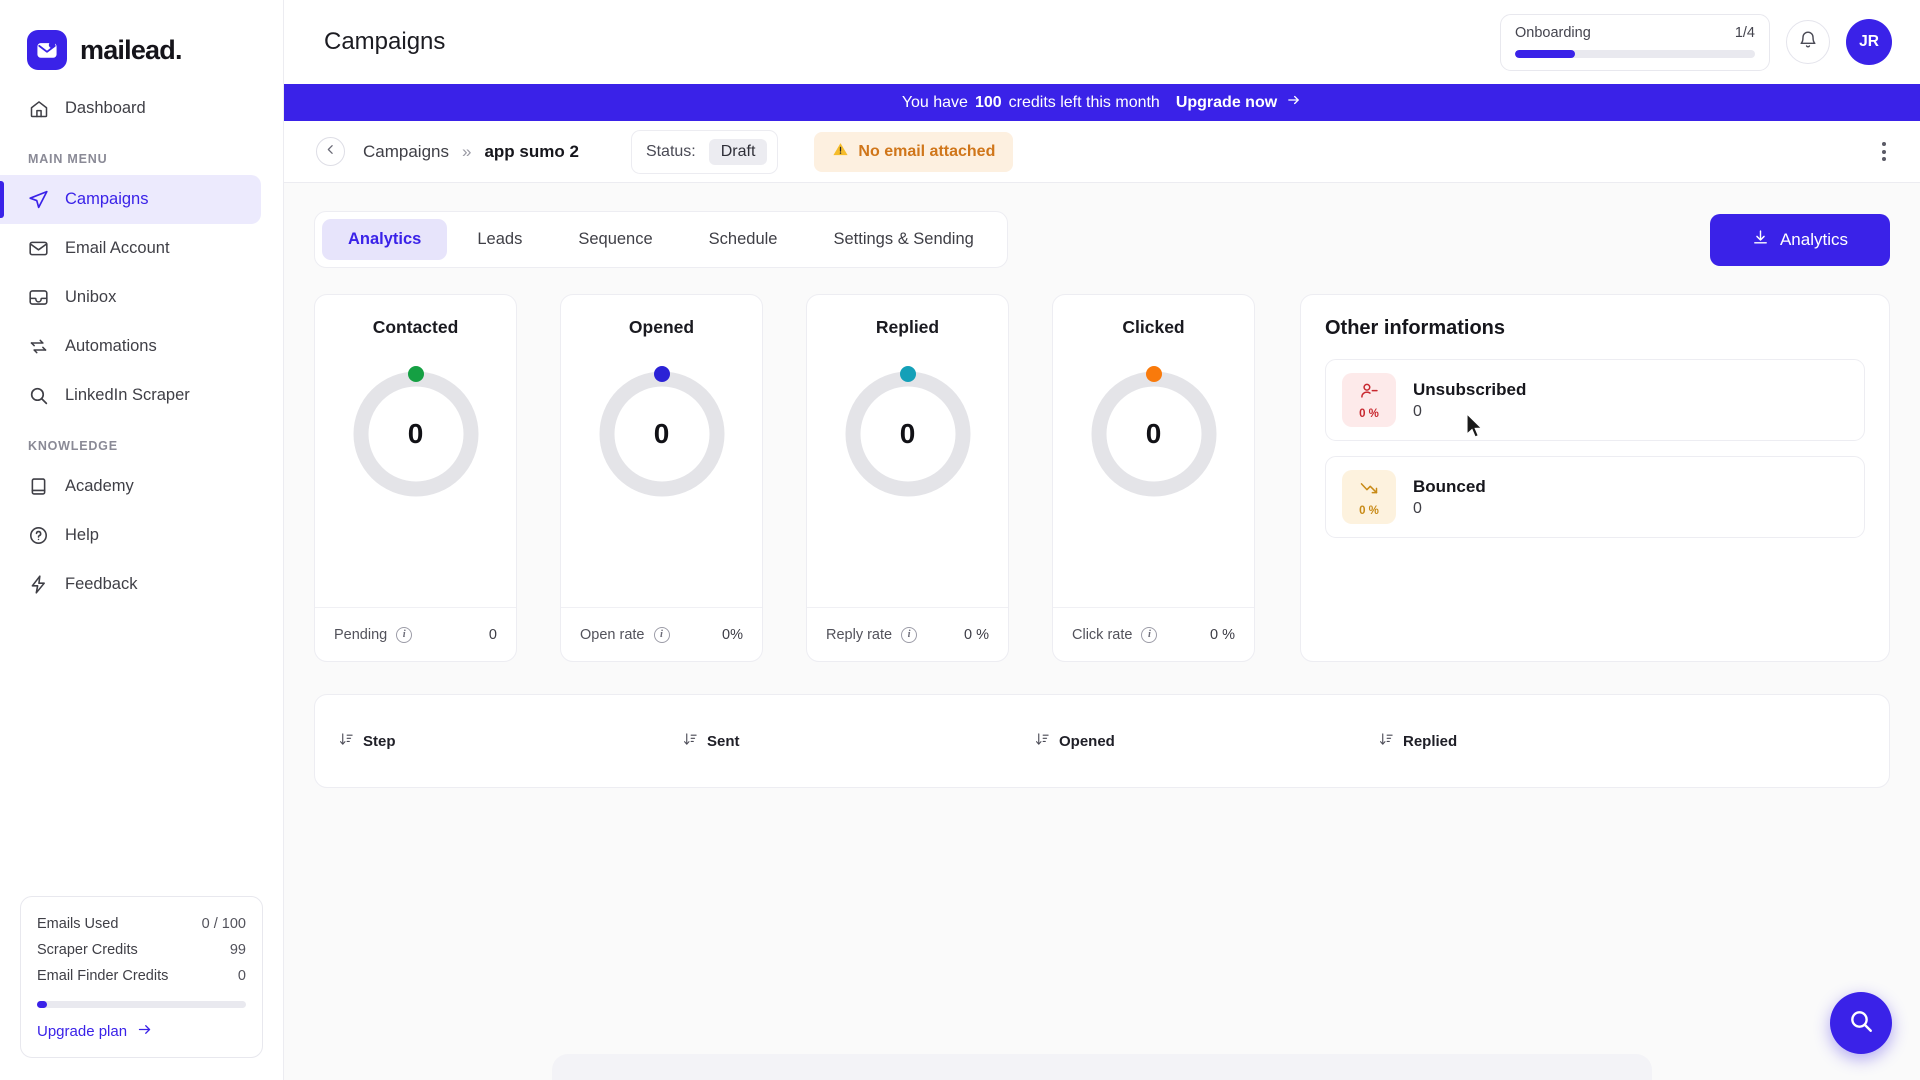 This screenshot has width=1920, height=1080. Describe the element at coordinates (82, 535) in the screenshot. I see `sidebar-item-label: Help` at that location.